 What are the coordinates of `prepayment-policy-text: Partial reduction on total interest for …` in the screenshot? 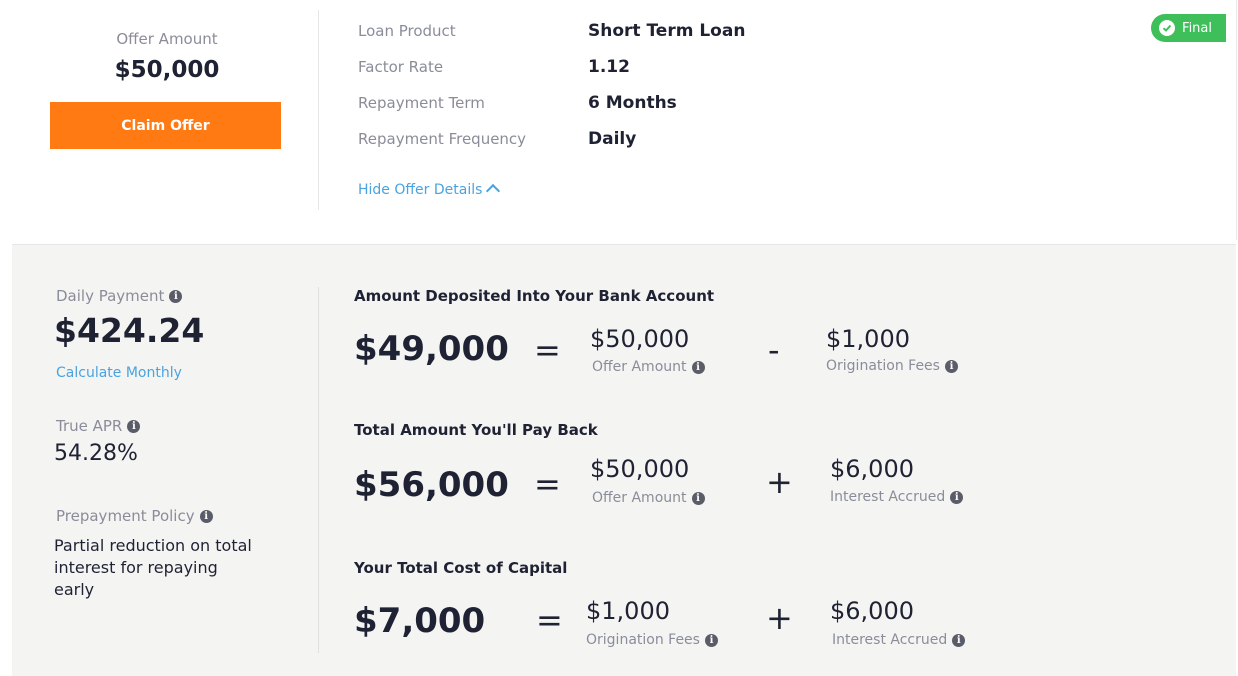 It's located at (153, 567).